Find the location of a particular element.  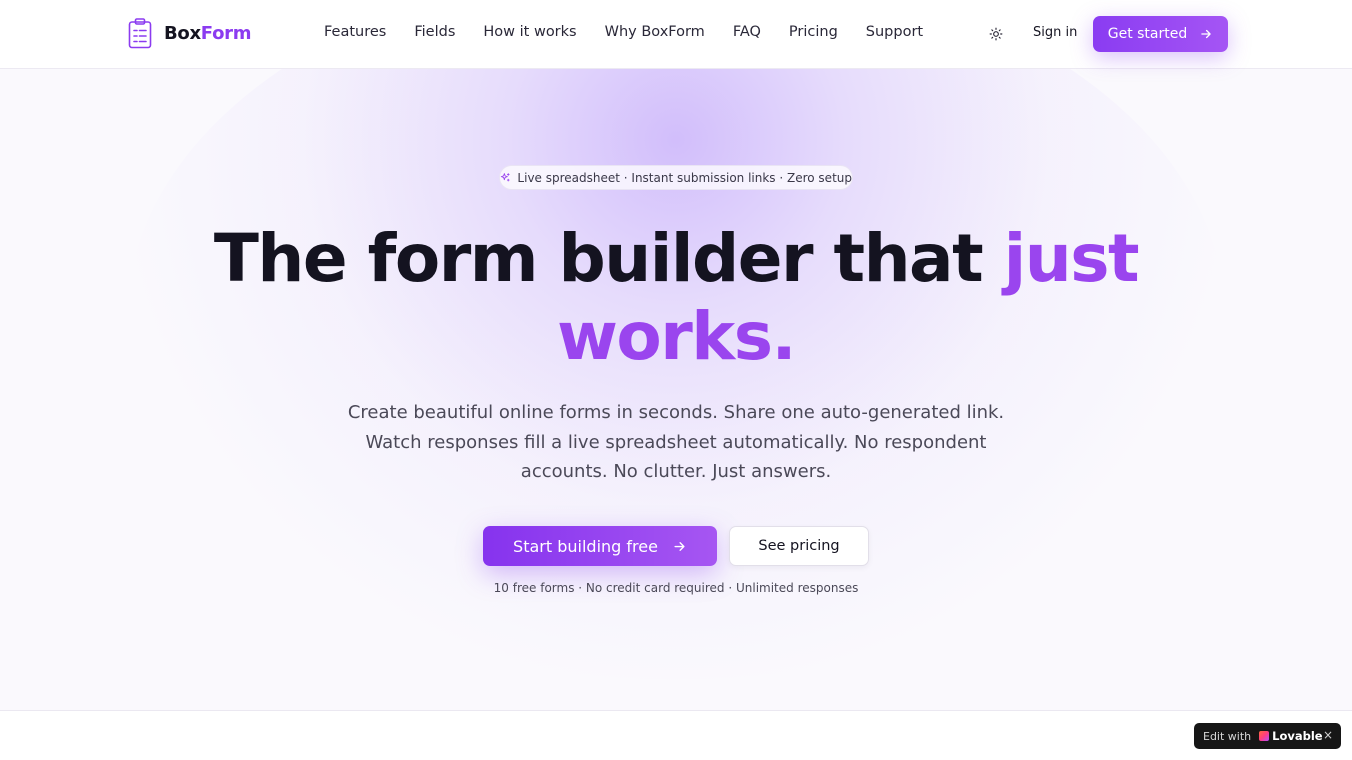

nav-faq: FAQ is located at coordinates (747, 32).